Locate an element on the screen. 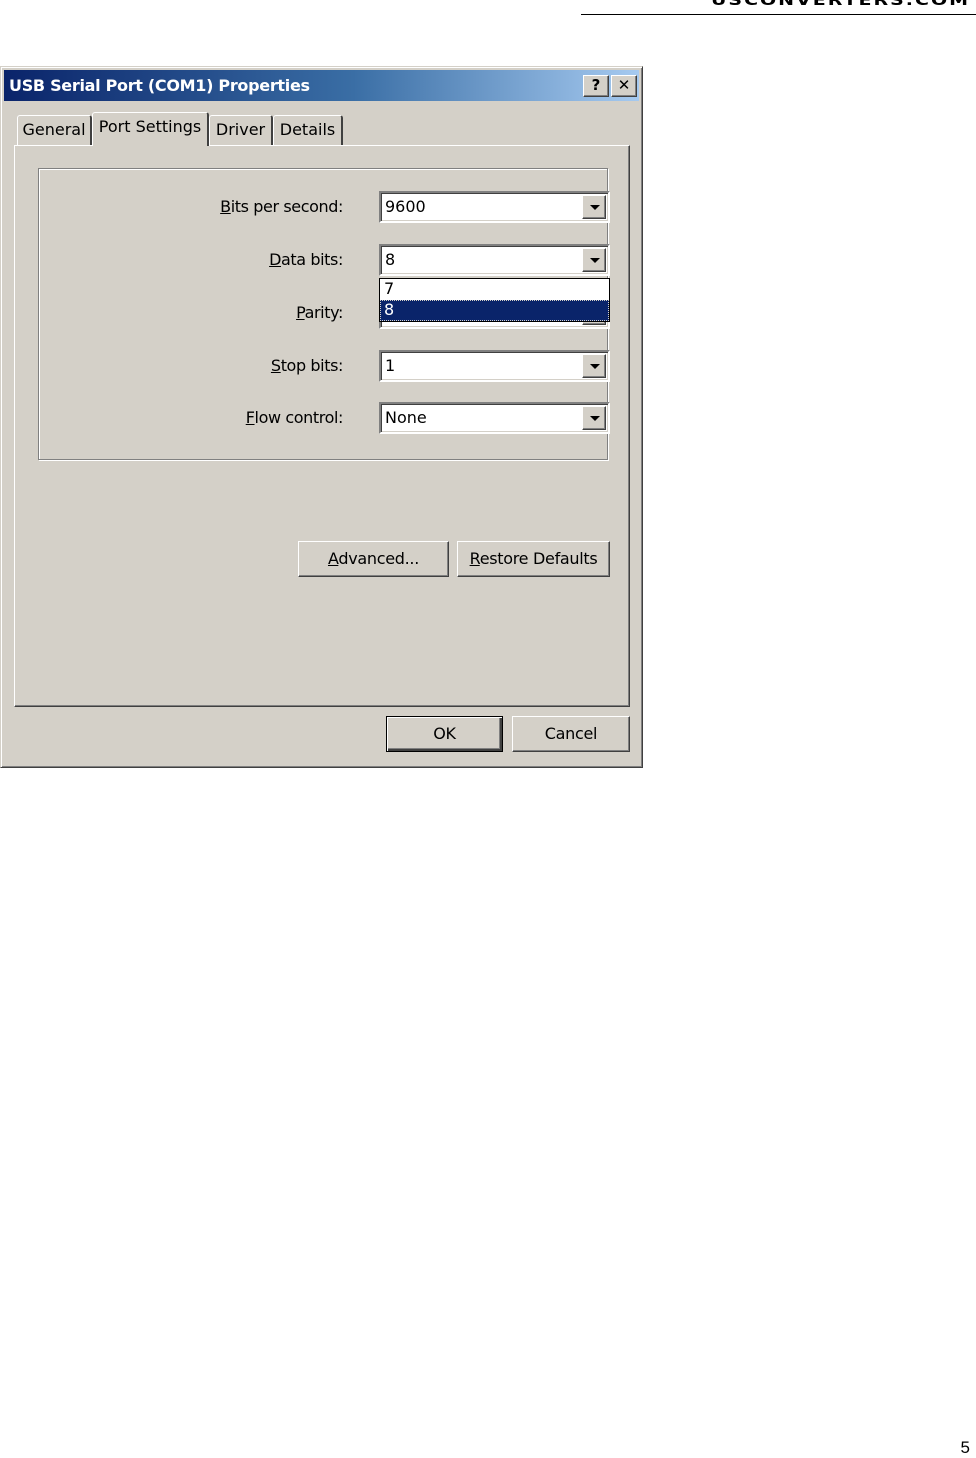  flow-control-value: None is located at coordinates (406, 417).